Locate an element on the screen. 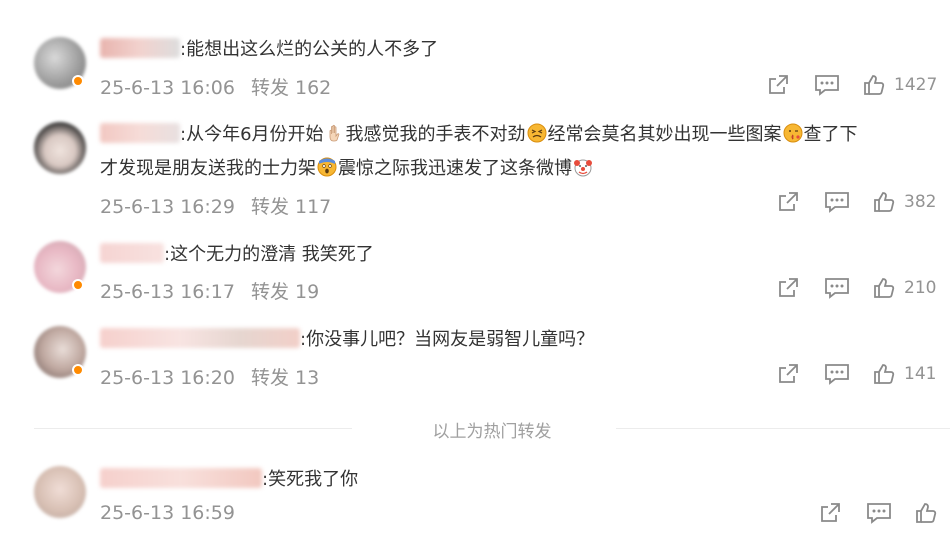 The image size is (950, 543). kiss-face-emoji-icon is located at coordinates (793, 133).